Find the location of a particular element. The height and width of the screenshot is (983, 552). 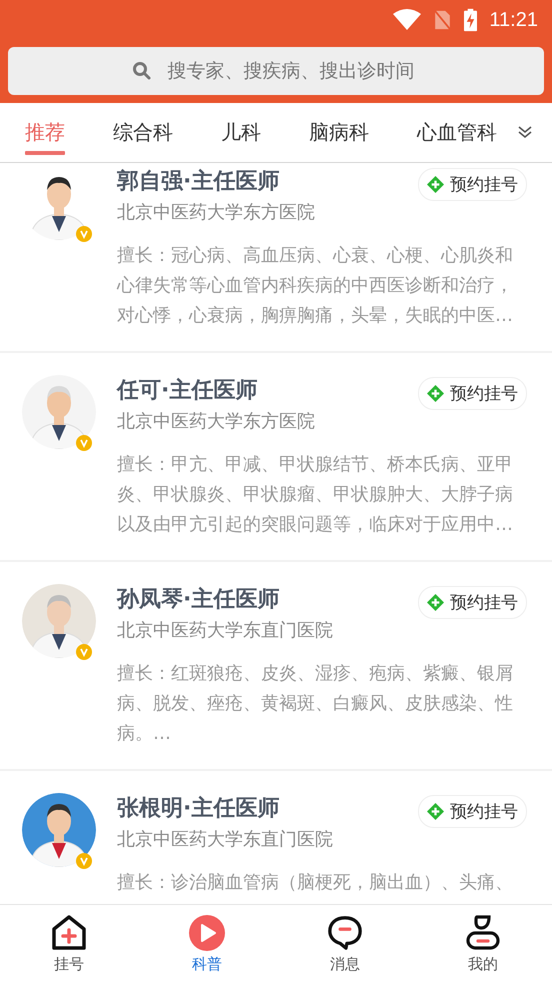

user-icon is located at coordinates (483, 932).